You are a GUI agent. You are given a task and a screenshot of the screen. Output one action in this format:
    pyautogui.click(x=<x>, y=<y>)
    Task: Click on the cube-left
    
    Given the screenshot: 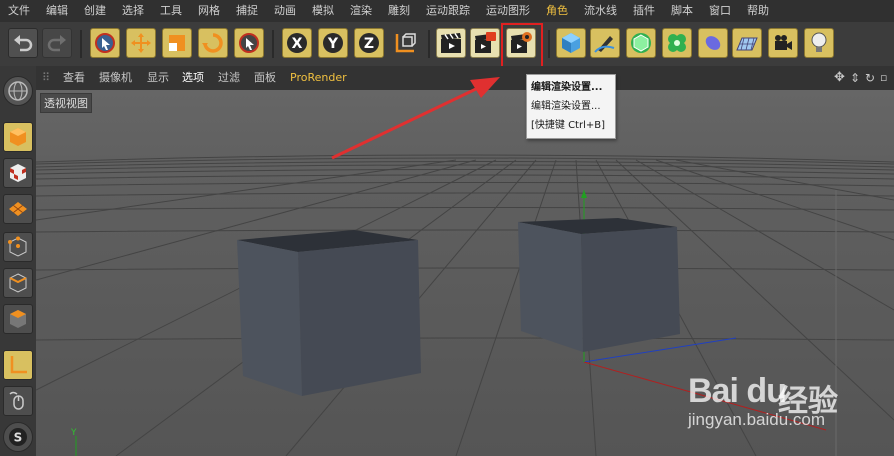 What is the action you would take?
    pyautogui.click(x=329, y=313)
    